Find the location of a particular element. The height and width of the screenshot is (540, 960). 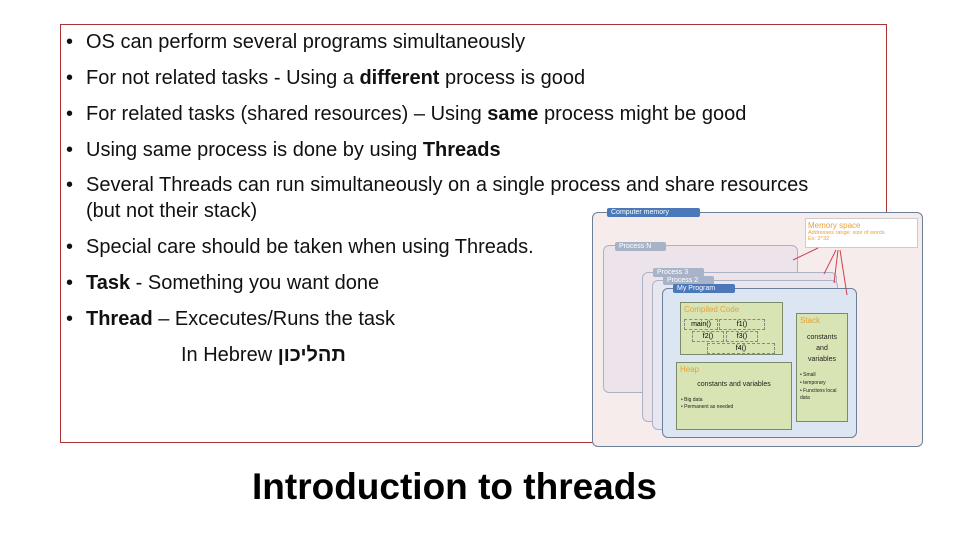

memory-arrows is located at coordinates (820, 271).